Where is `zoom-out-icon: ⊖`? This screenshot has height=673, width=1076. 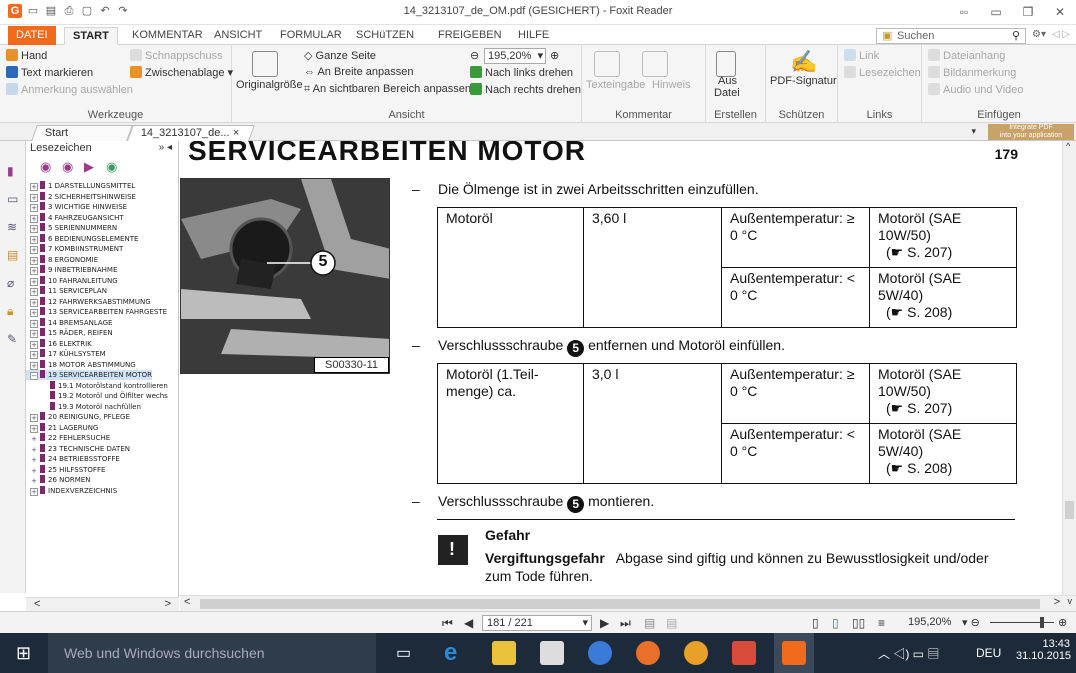
zoom-out-icon: ⊖ is located at coordinates (474, 55).